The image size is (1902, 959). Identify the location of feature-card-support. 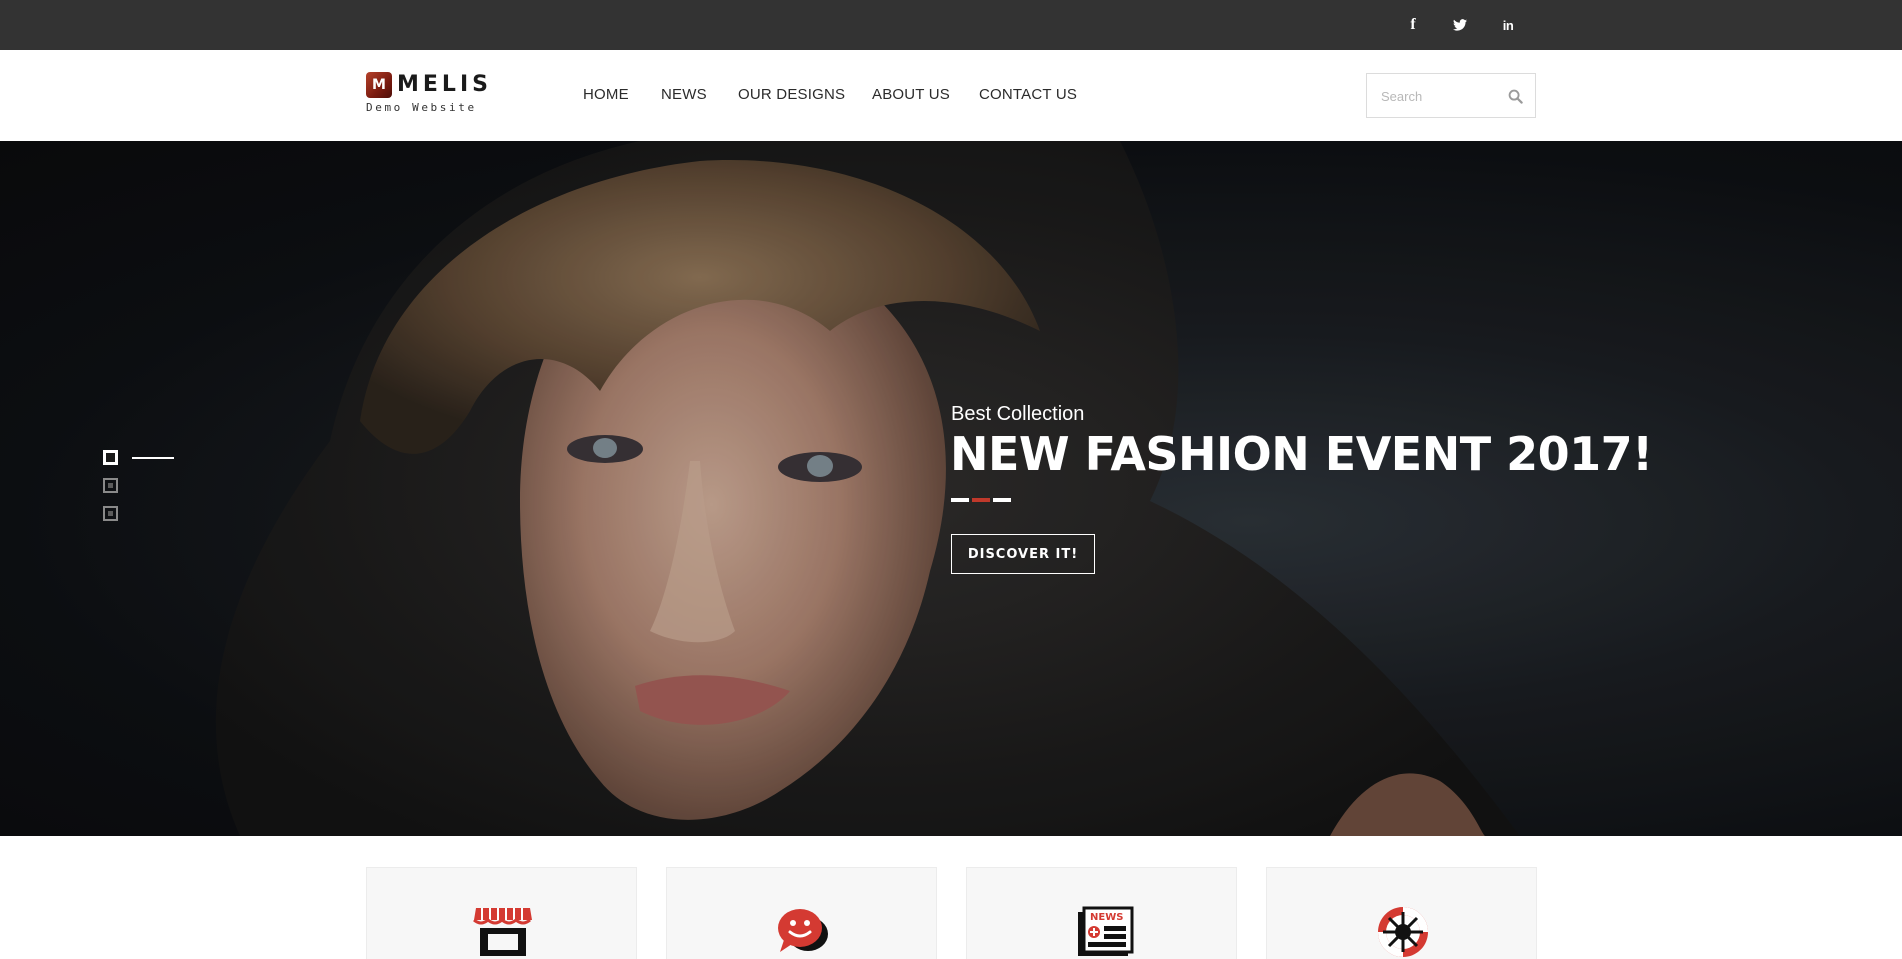
(1401, 913).